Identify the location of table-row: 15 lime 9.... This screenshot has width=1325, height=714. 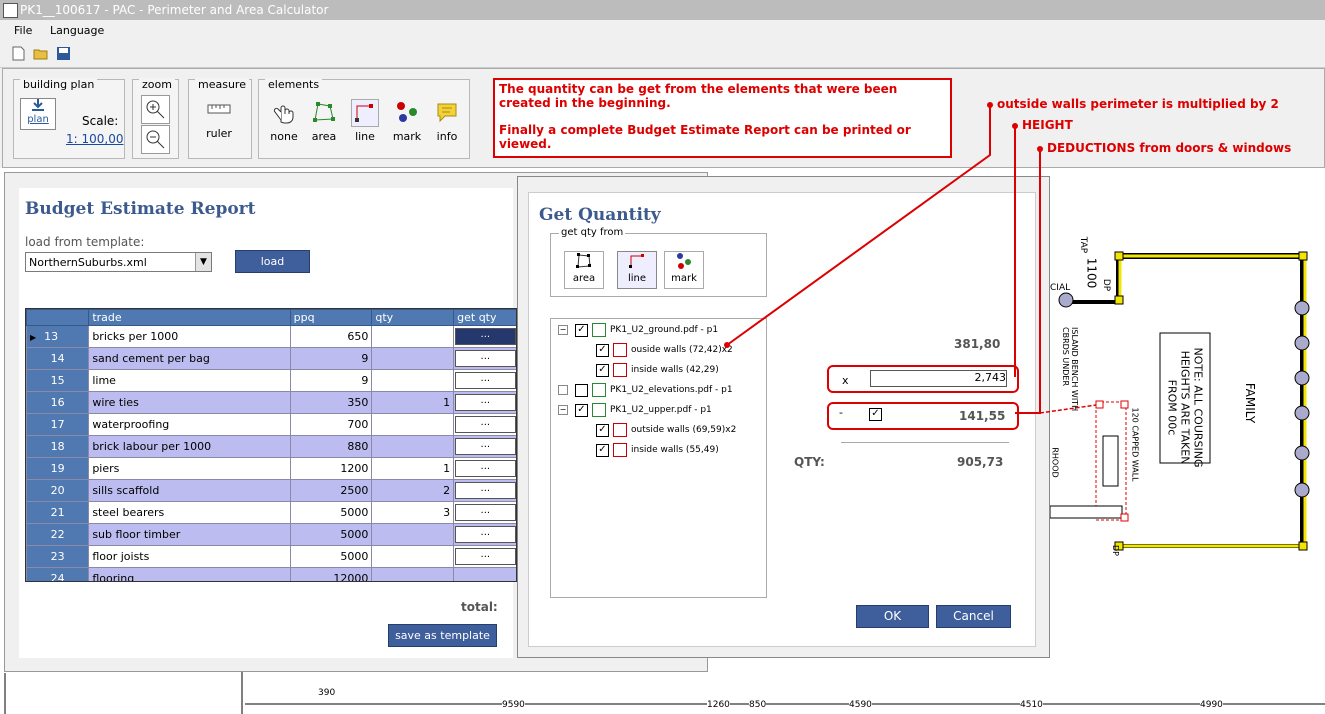
(271, 380).